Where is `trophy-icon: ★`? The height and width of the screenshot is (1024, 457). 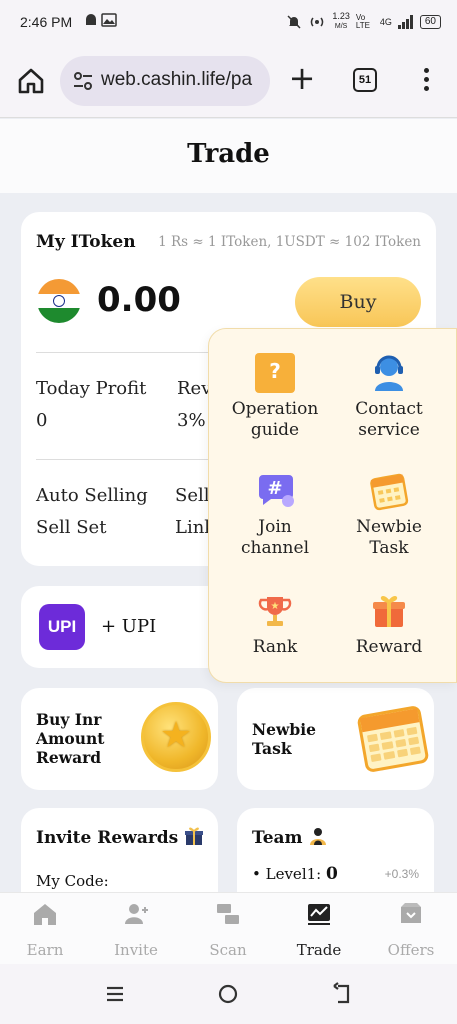
trophy-icon: ★ is located at coordinates (275, 611).